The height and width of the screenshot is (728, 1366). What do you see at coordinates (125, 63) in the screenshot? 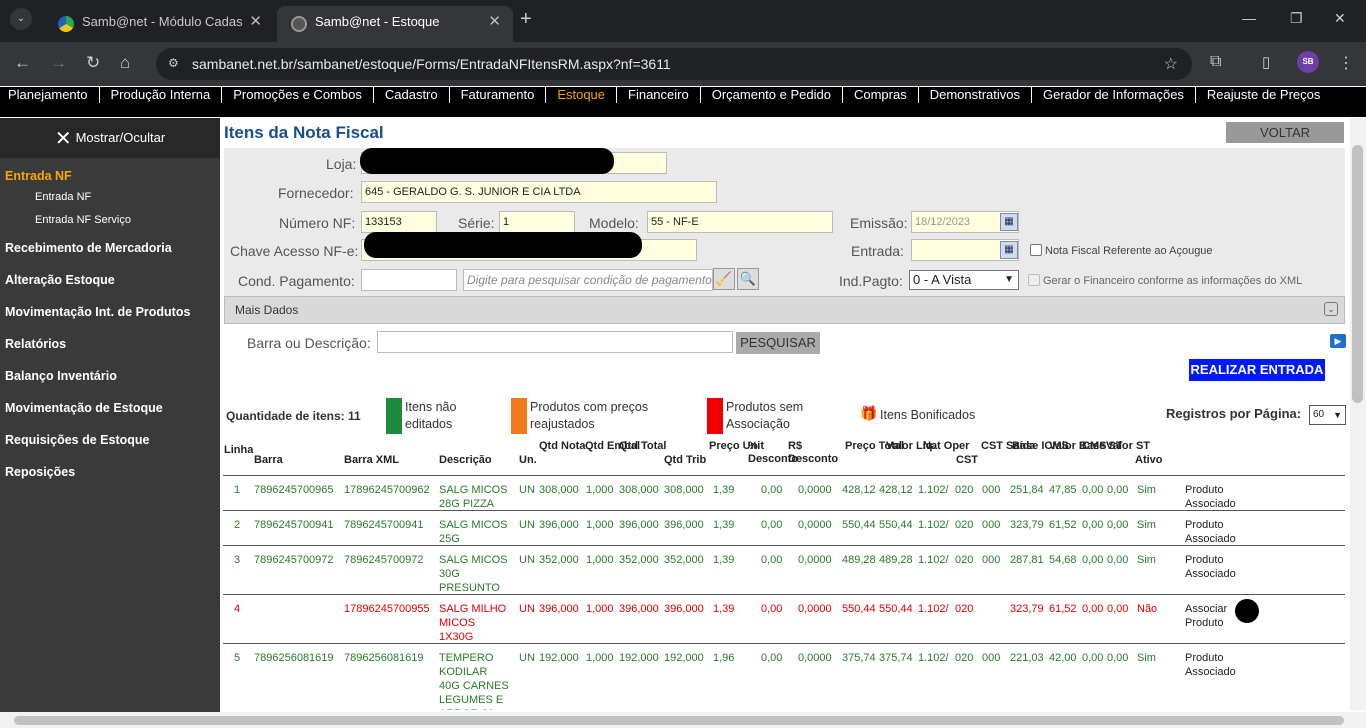
I see `home-icon: ⌂` at bounding box center [125, 63].